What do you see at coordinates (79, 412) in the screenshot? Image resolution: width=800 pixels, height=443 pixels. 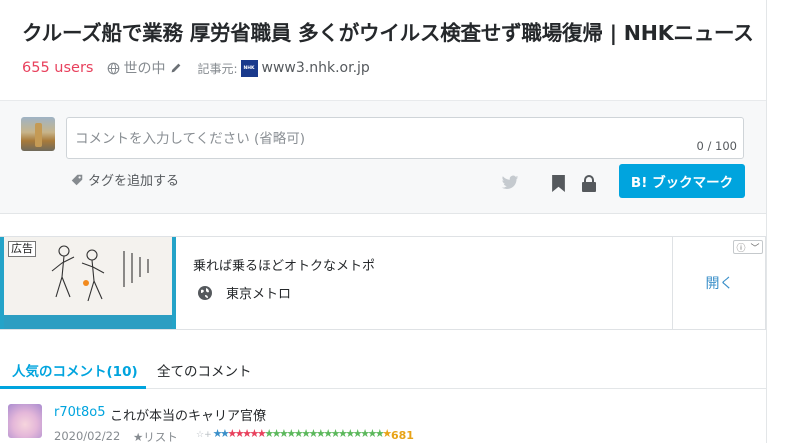 I see `commenter-username: r70t8o5` at bounding box center [79, 412].